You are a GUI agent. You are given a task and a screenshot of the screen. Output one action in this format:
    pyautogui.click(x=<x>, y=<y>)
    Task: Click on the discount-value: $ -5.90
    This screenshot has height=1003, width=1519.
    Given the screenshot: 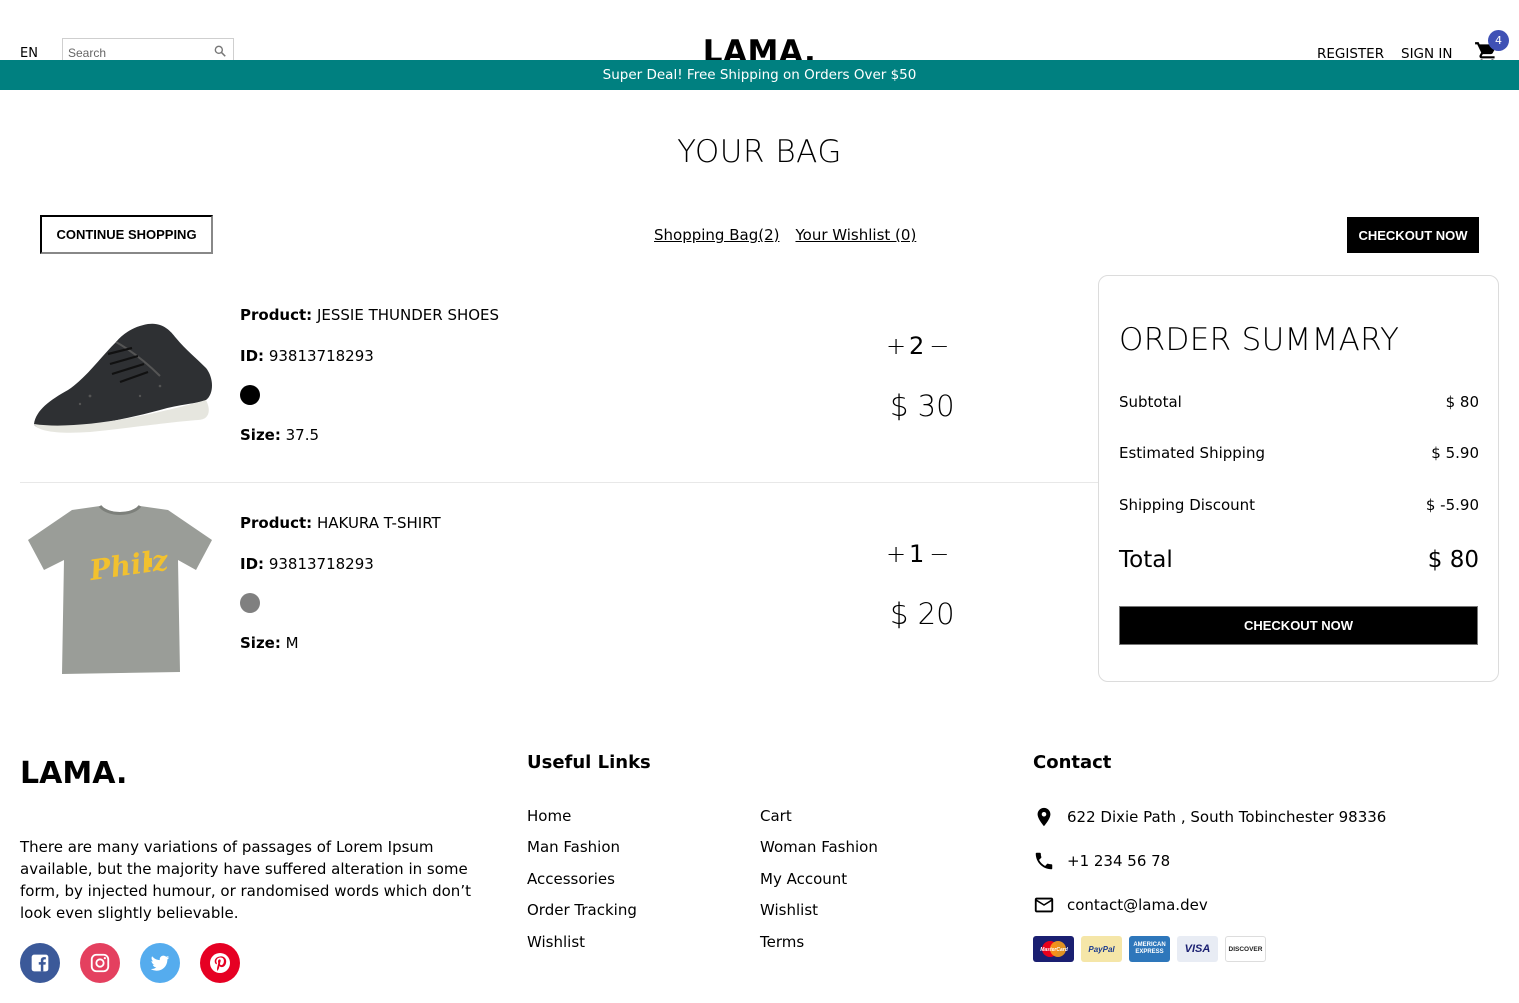 What is the action you would take?
    pyautogui.click(x=1452, y=505)
    